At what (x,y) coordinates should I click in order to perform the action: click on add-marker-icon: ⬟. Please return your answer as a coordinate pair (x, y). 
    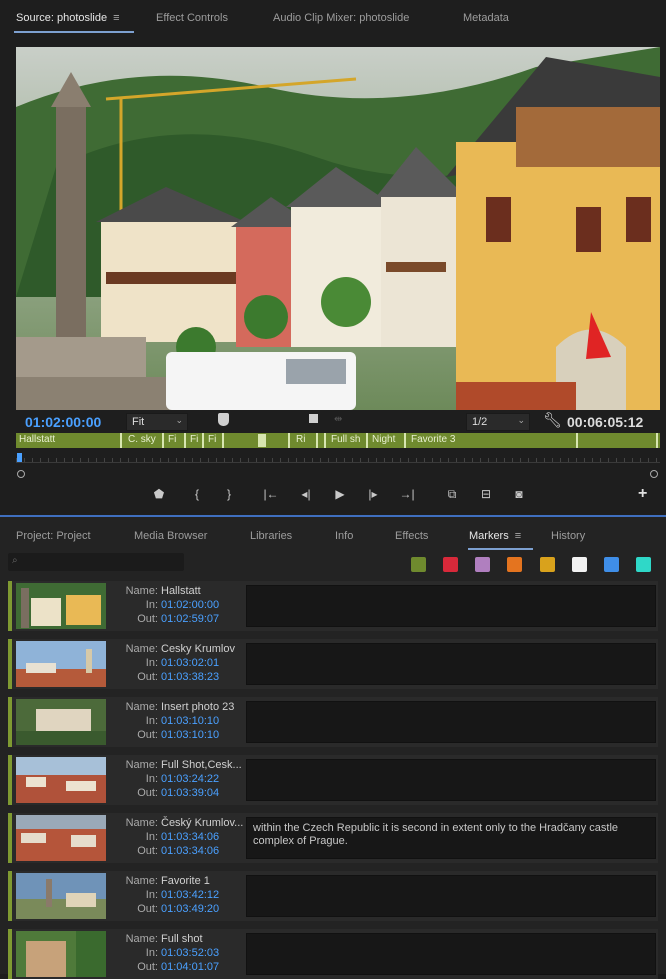
    Looking at the image, I should click on (159, 494).